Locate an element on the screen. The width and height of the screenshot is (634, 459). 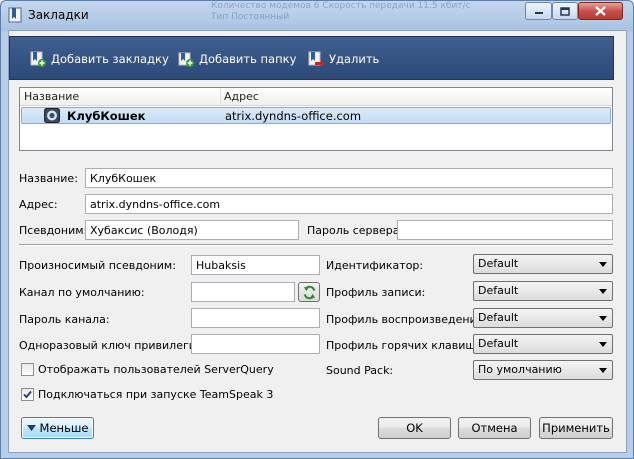
playback-profile-select: Default is located at coordinates (543, 318).